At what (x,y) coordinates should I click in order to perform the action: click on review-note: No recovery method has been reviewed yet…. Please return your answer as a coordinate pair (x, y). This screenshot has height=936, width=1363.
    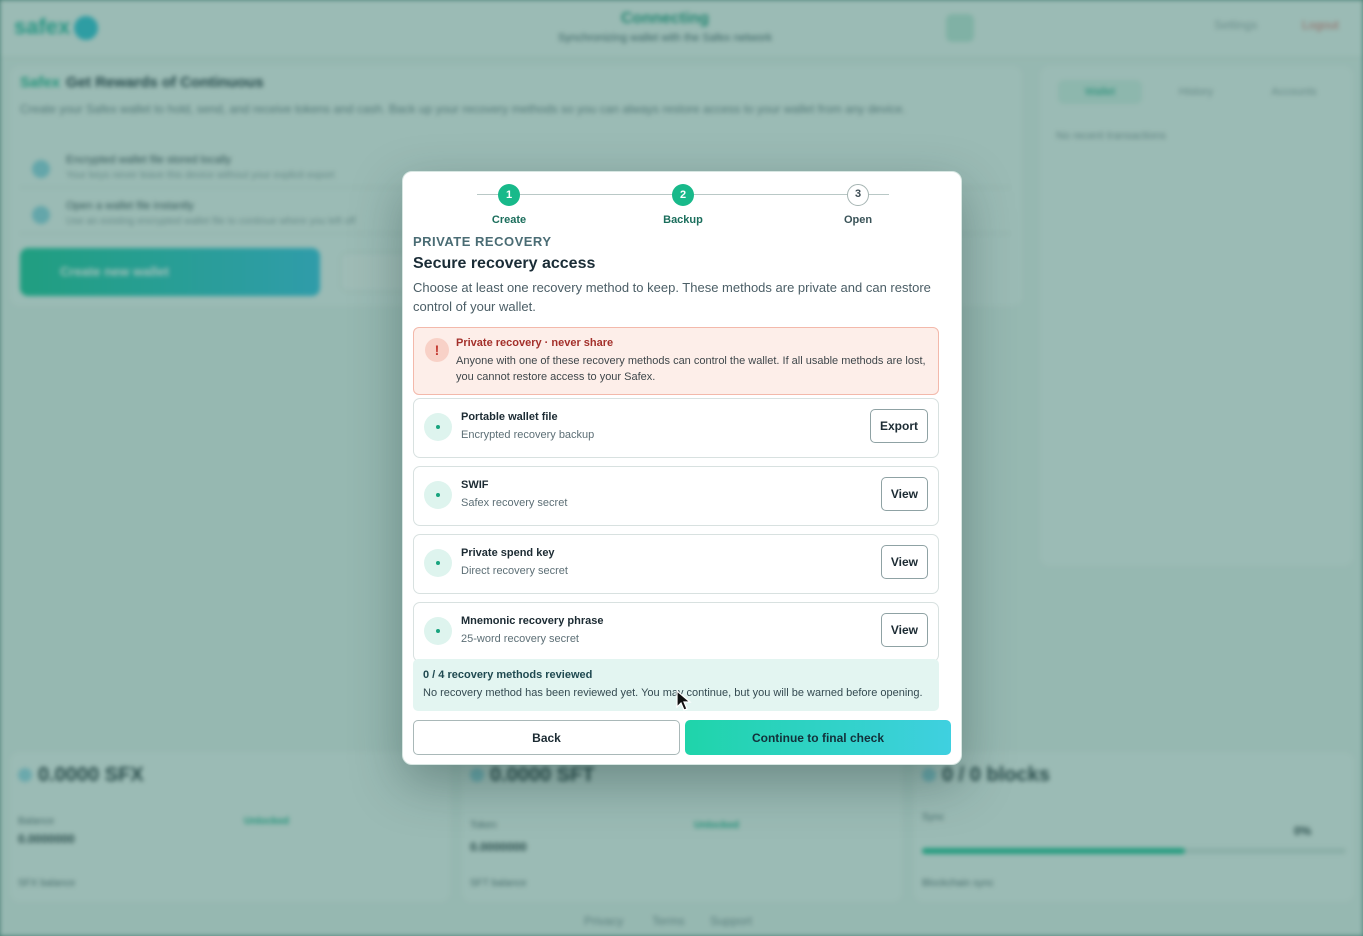
    Looking at the image, I should click on (673, 693).